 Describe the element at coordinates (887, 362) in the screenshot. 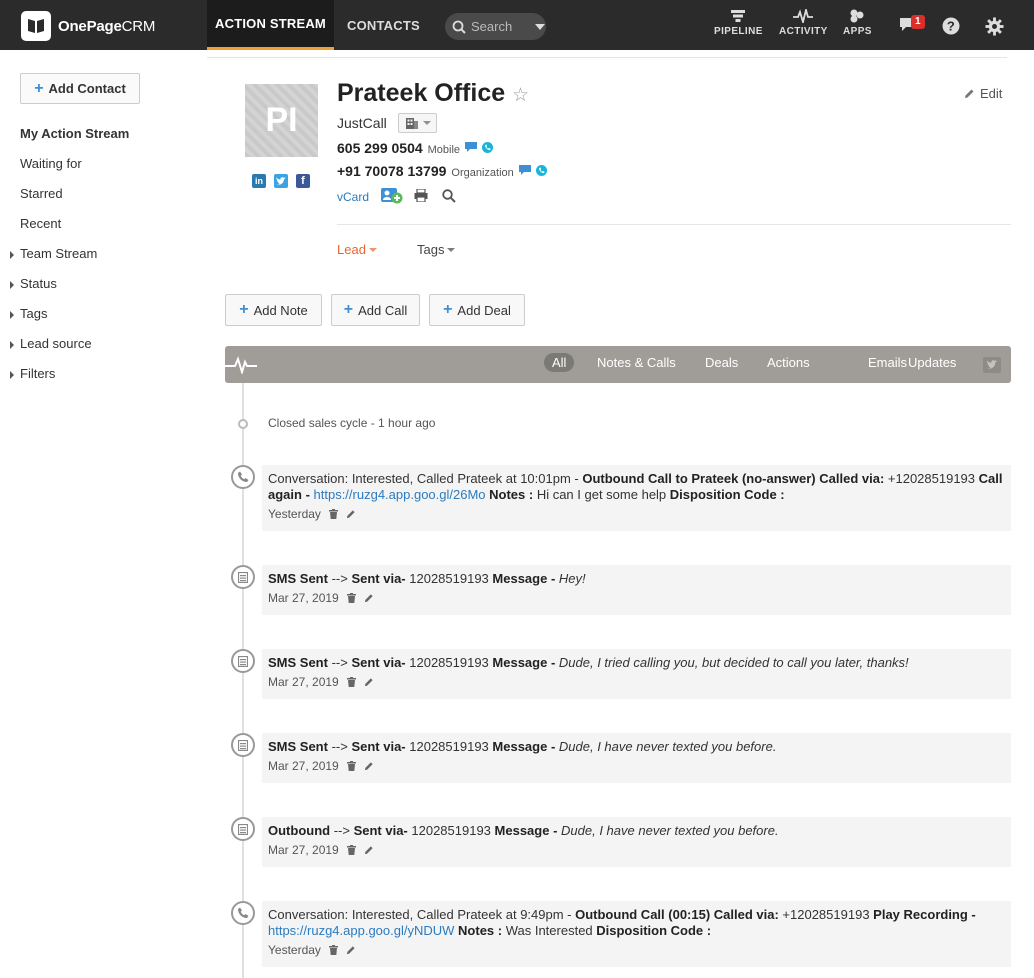

I see `filter-emails: Emails` at that location.